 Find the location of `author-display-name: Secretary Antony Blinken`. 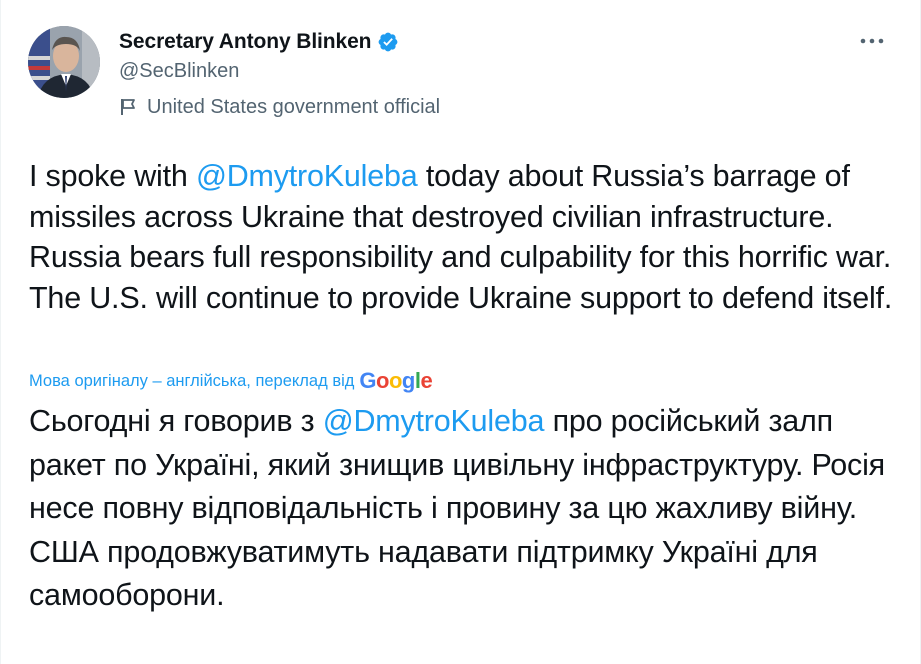

author-display-name: Secretary Antony Blinken is located at coordinates (245, 42).